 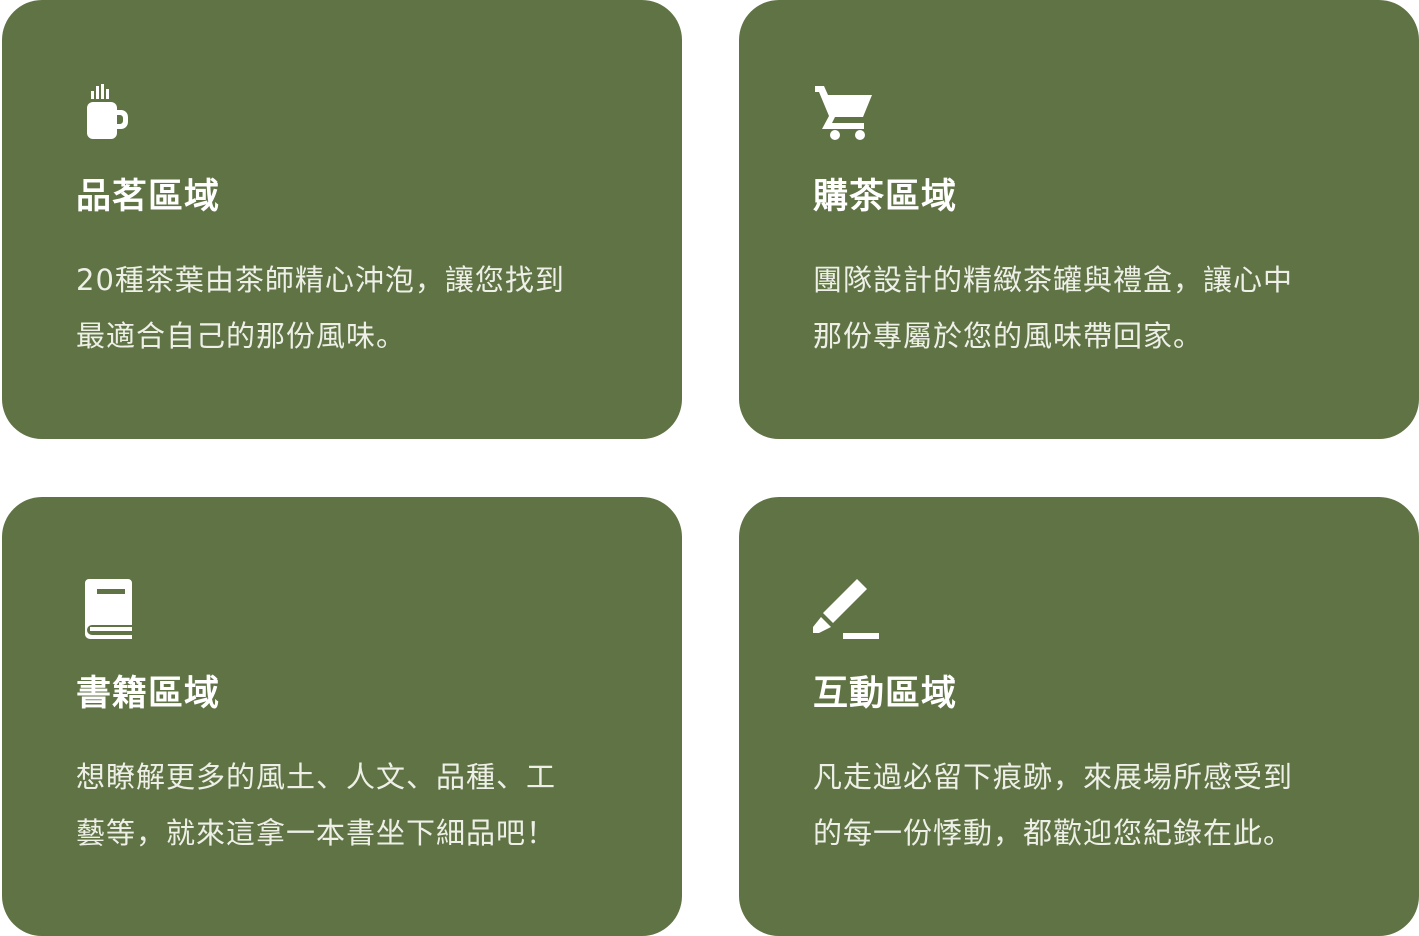 I want to click on card-description-line: 的每一份悸動，都歡迎您紀錄在此。, so click(x=1053, y=833).